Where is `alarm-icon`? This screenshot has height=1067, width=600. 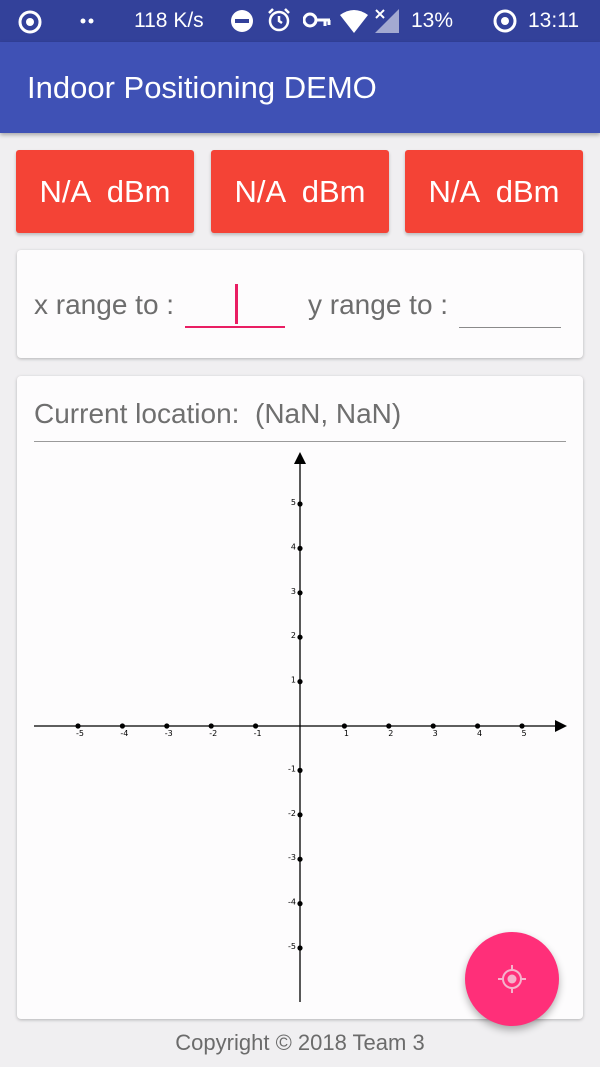
alarm-icon is located at coordinates (279, 20).